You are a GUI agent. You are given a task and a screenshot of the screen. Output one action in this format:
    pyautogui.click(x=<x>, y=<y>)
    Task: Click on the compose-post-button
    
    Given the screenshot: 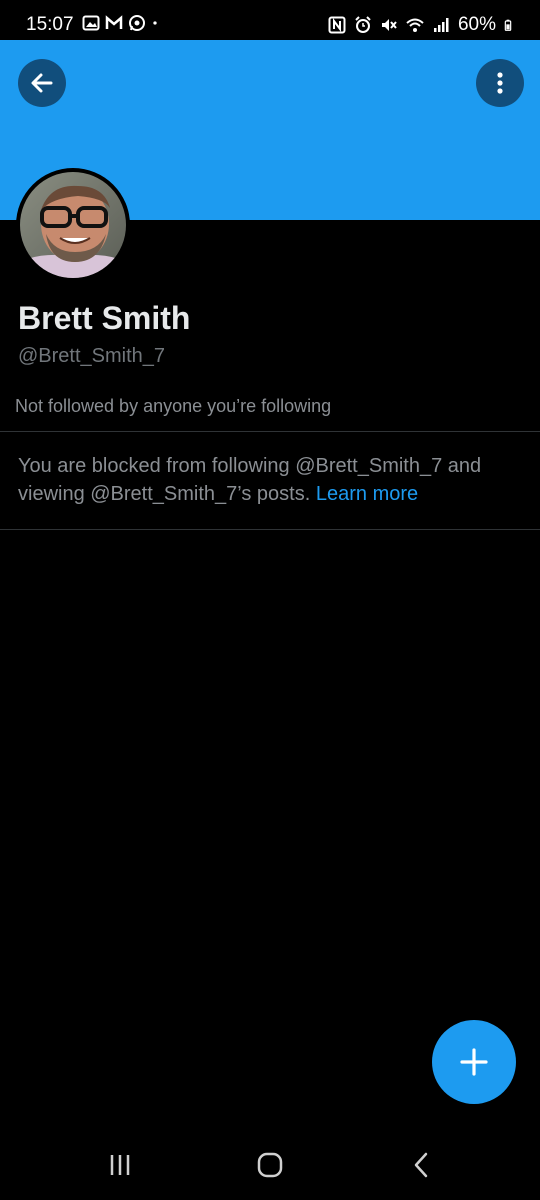 What is the action you would take?
    pyautogui.click(x=474, y=1062)
    